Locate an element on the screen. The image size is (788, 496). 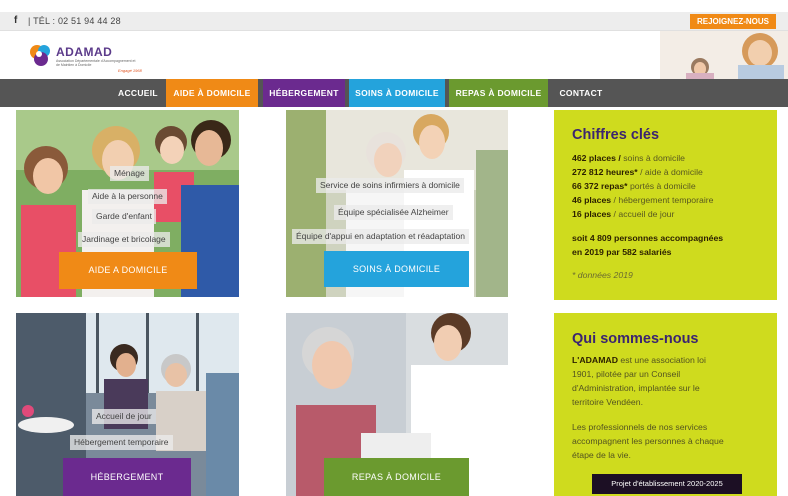
facebook-icon: f is located at coordinates (15, 20).